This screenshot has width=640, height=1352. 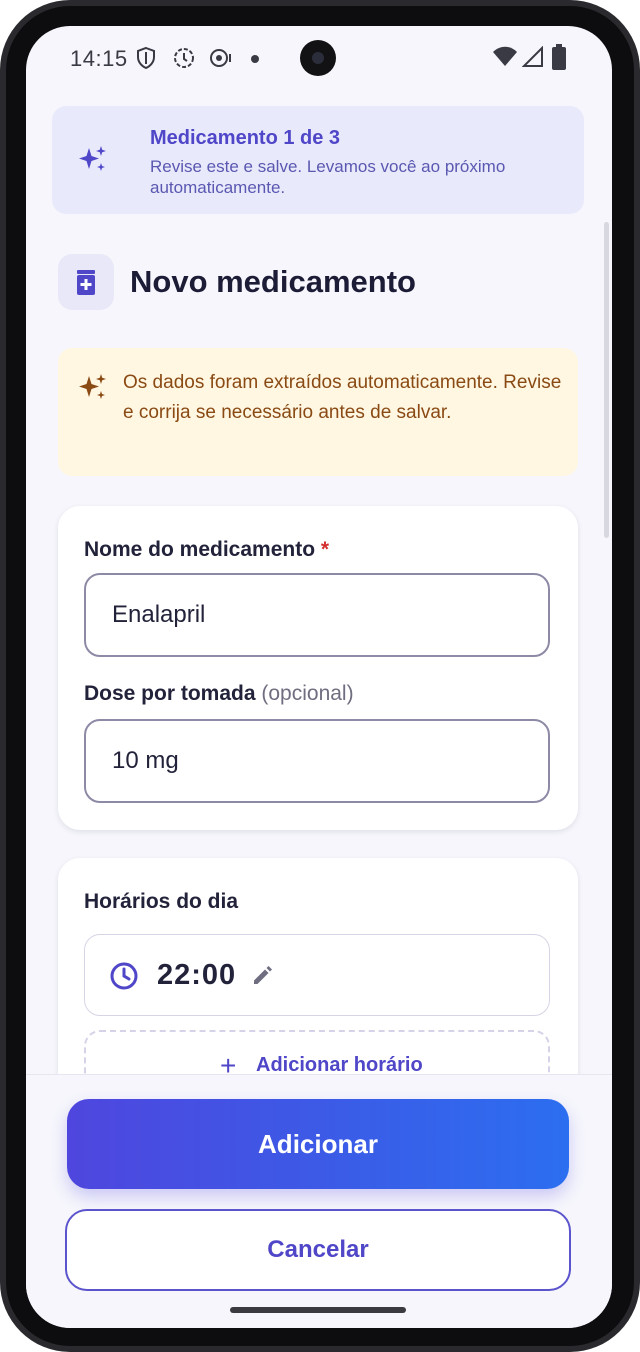 What do you see at coordinates (184, 58) in the screenshot?
I see `sync-icon` at bounding box center [184, 58].